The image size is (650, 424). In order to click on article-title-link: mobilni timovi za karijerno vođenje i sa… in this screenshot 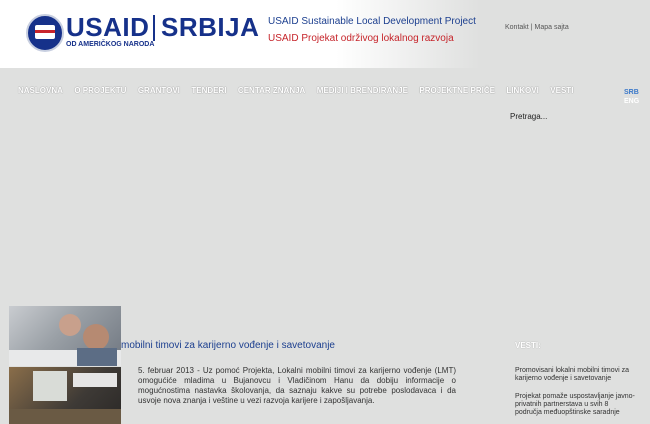, I will do `click(228, 345)`.